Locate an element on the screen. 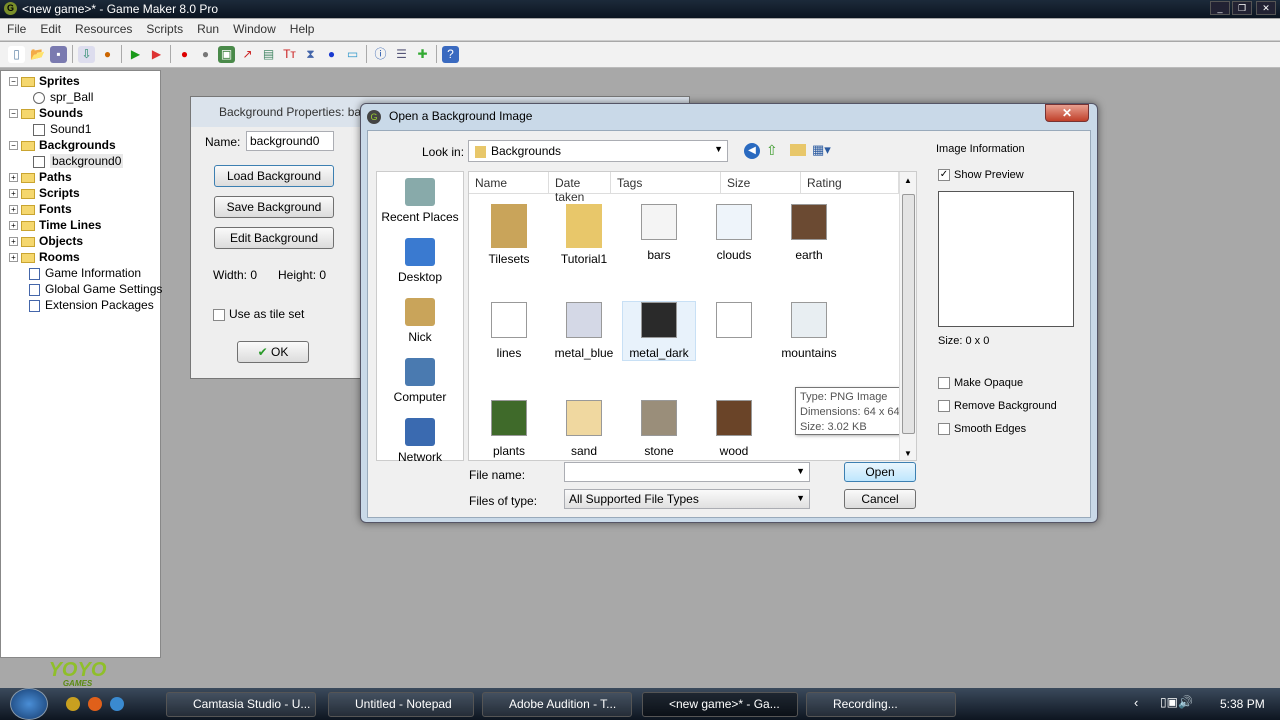 The height and width of the screenshot is (720, 1280). file-name-input: ▼ is located at coordinates (687, 472).